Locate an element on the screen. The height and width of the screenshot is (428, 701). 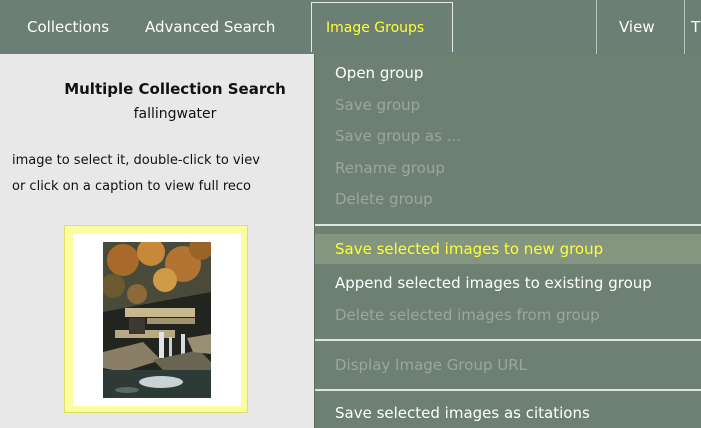
menu-append-selected-to-existing-group: Append selected images to existing group is located at coordinates (508, 283).